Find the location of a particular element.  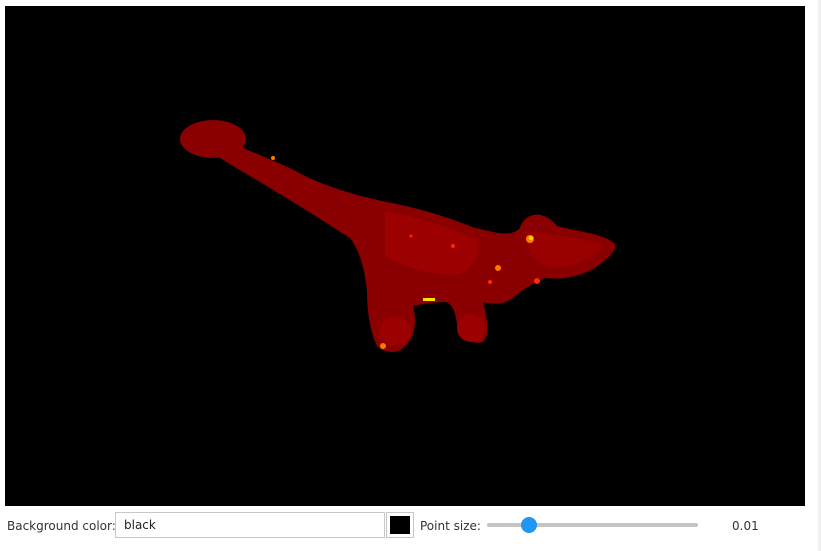

cloud-hind-foot is located at coordinates (395, 331).